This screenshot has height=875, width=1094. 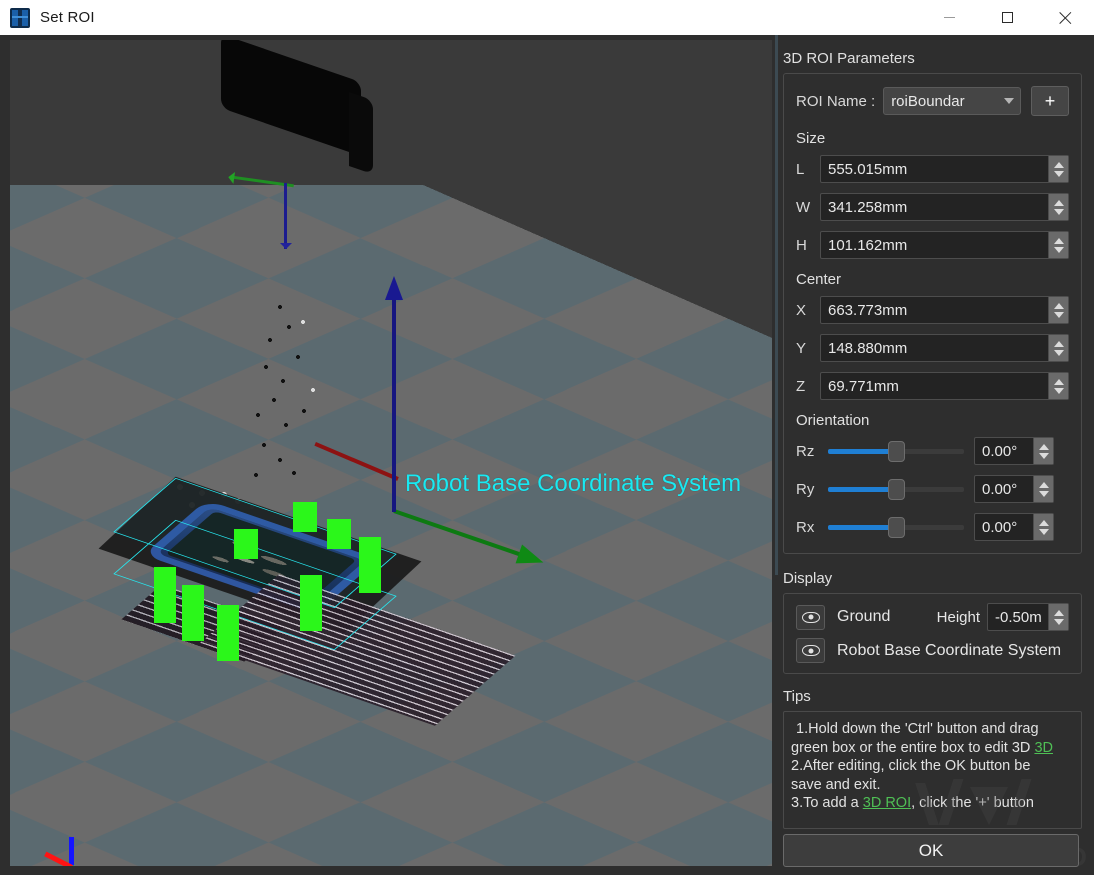 I want to click on ground-visibility-toggle, so click(x=810, y=617).